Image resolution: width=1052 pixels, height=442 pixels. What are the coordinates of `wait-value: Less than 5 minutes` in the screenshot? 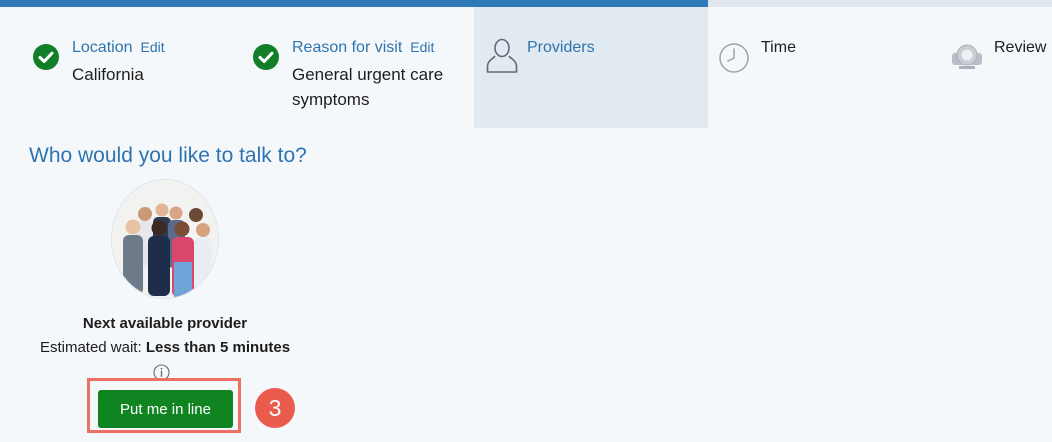 It's located at (218, 347).